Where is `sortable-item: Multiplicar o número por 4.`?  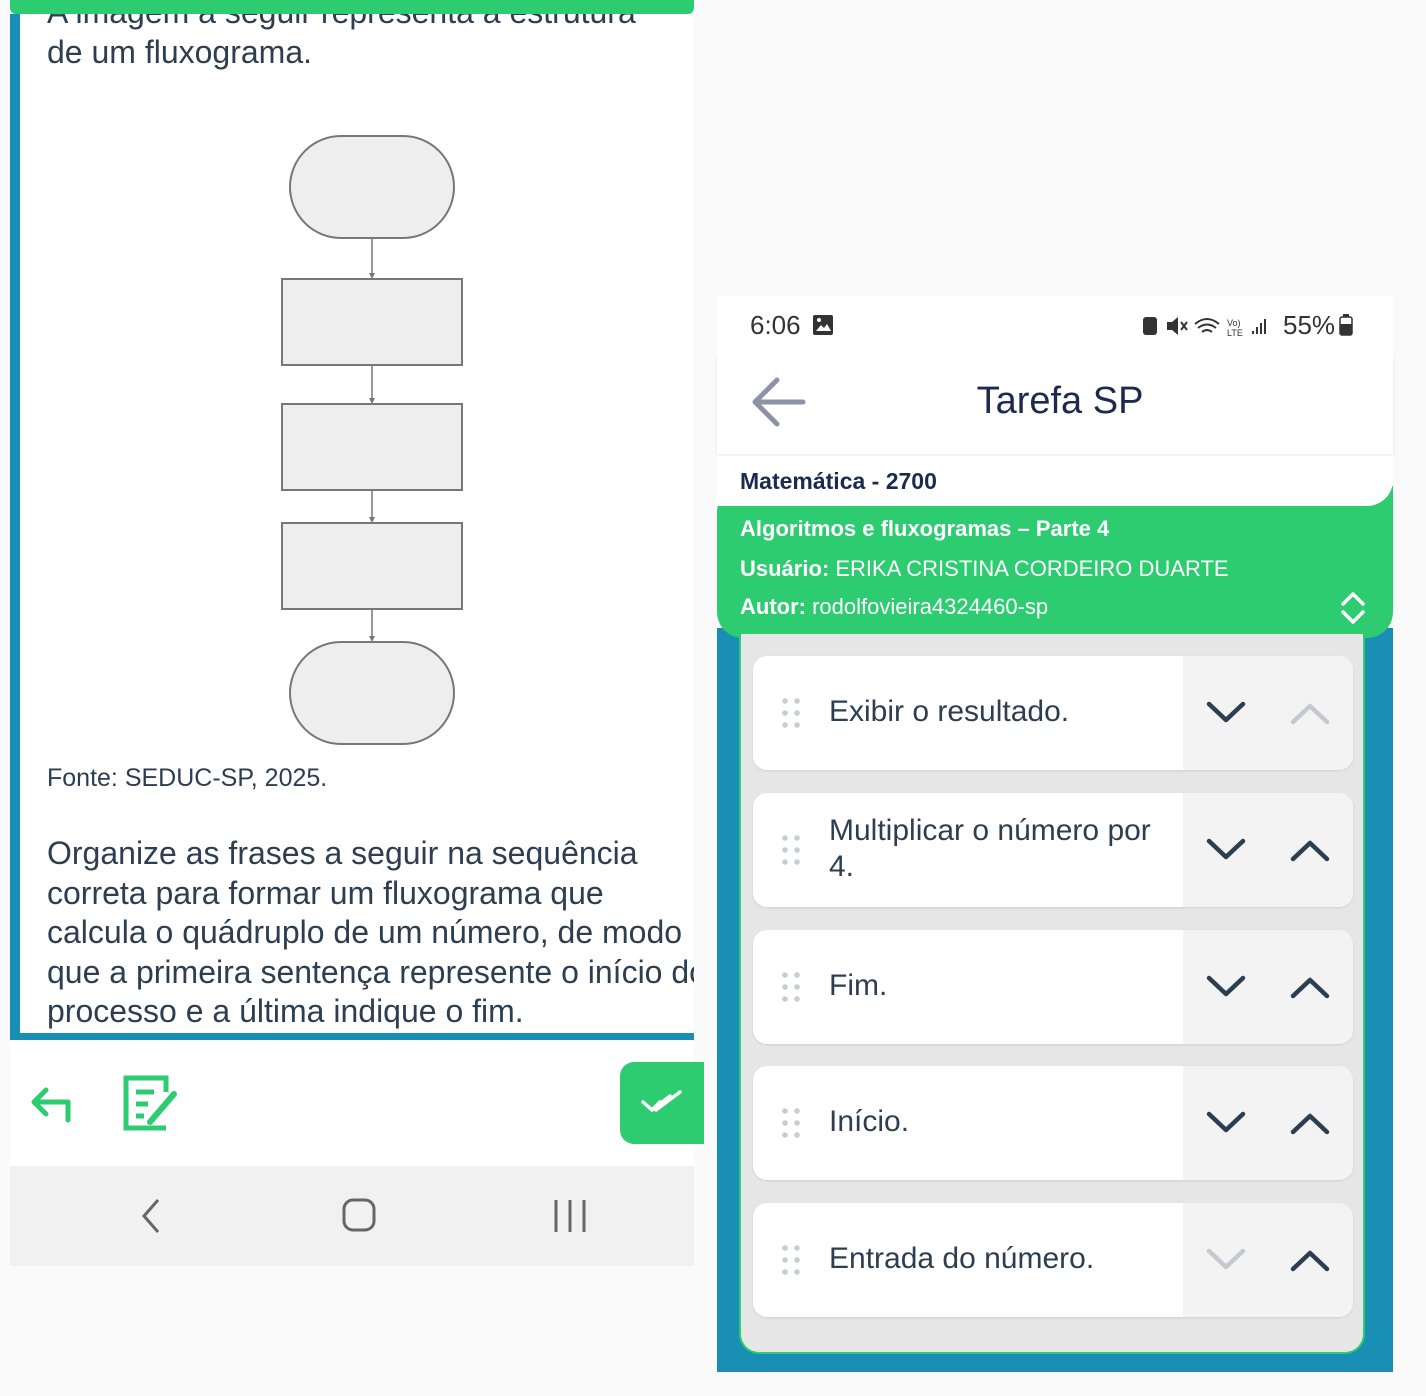
sortable-item: Multiplicar o número por 4. is located at coordinates (1053, 850).